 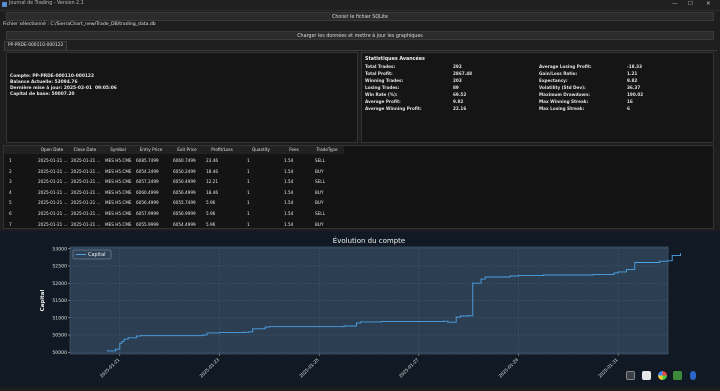 What do you see at coordinates (10, 224) in the screenshot?
I see `row-number: 7` at bounding box center [10, 224].